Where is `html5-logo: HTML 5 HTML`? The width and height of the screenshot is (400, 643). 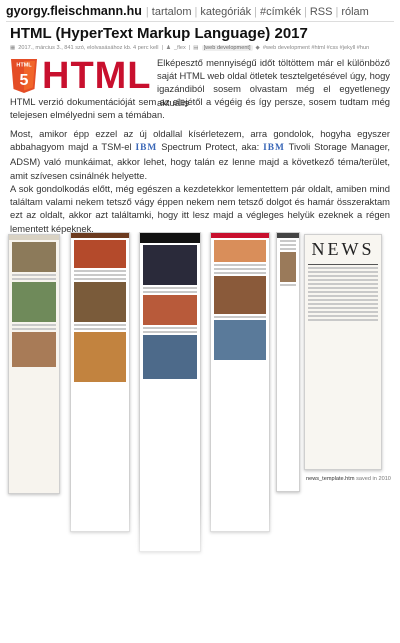 html5-logo: HTML 5 HTML is located at coordinates (82, 76).